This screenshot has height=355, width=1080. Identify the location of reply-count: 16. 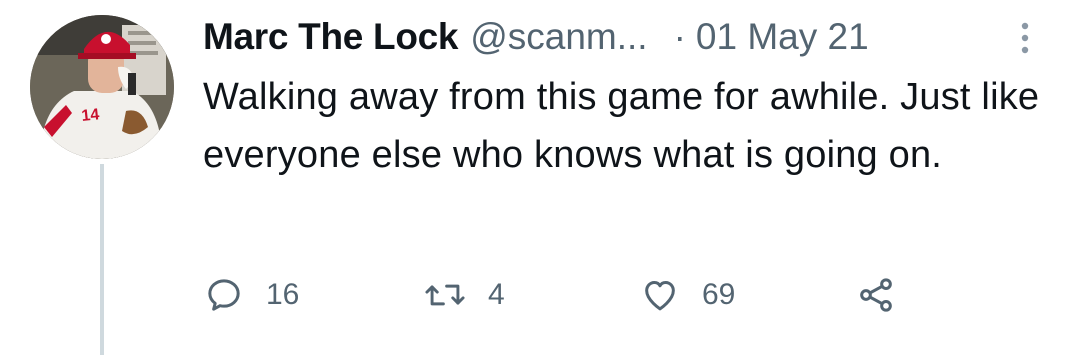
(283, 294).